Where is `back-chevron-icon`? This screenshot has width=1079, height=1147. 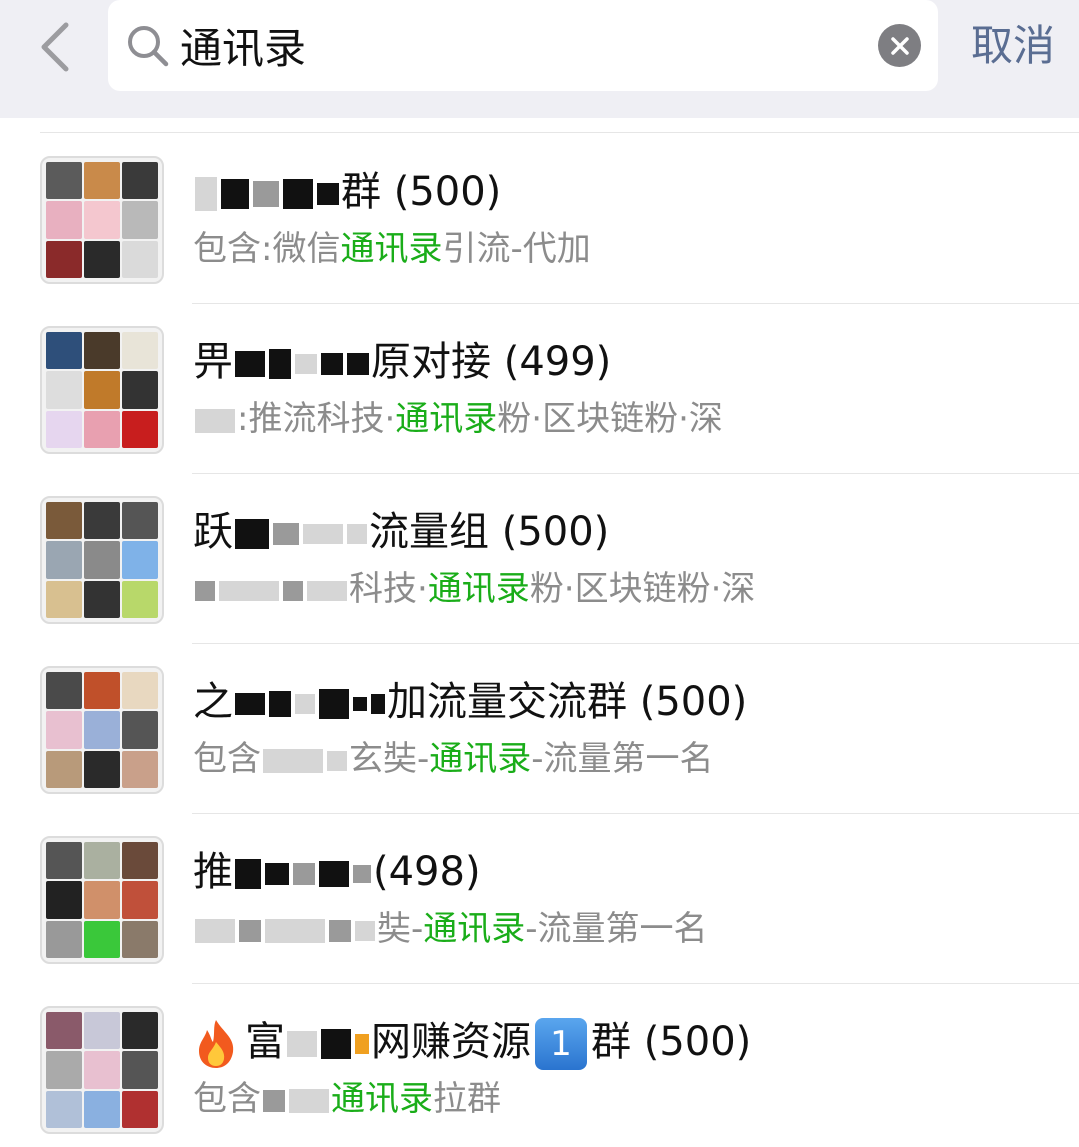 back-chevron-icon is located at coordinates (55, 47).